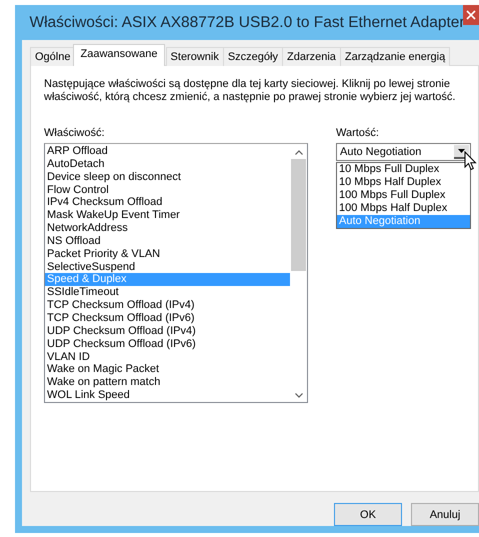  I want to click on list-item: NetworkAddress, so click(167, 228).